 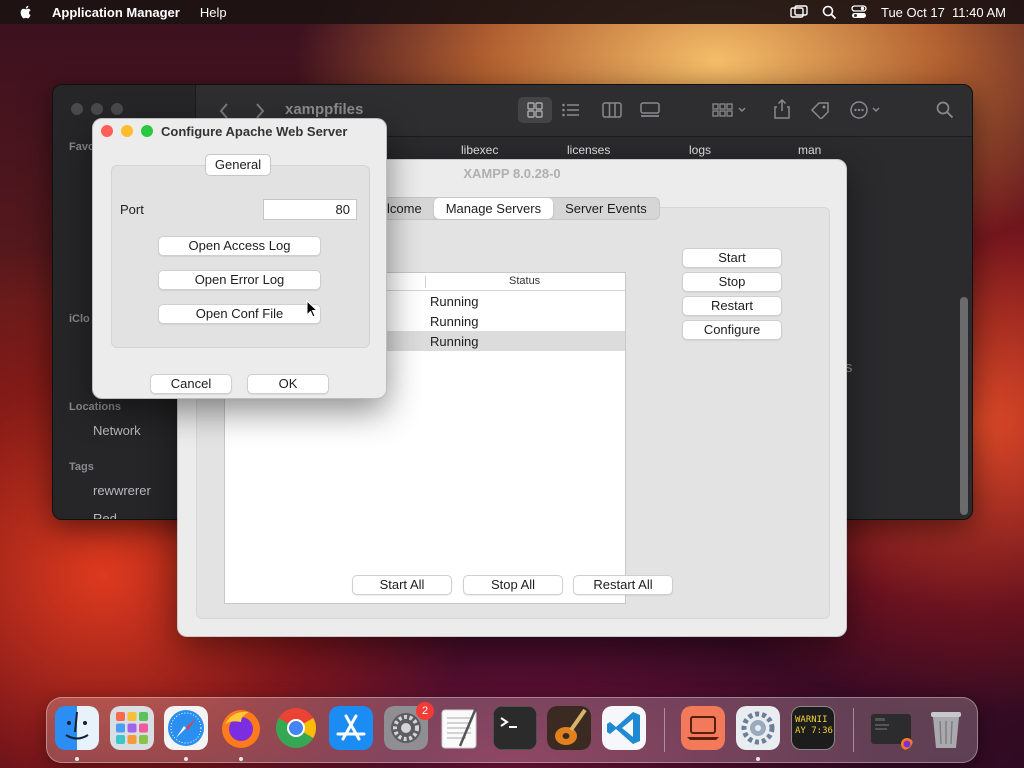 I want to click on sidebar-section-locations: Locations, so click(x=95, y=407).